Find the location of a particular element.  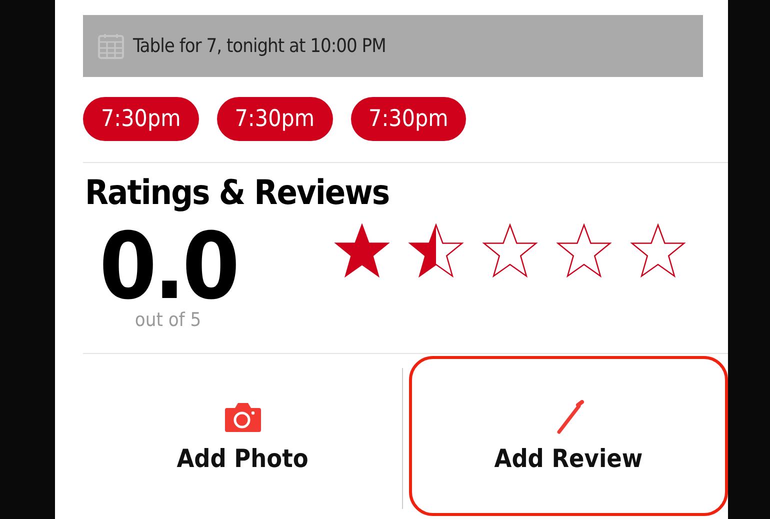

add-review-button: Add Review is located at coordinates (568, 436).